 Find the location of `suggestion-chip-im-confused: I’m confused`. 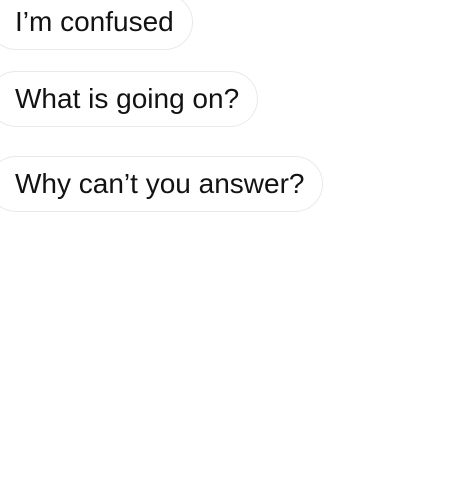

suggestion-chip-im-confused: I’m confused is located at coordinates (96, 25).